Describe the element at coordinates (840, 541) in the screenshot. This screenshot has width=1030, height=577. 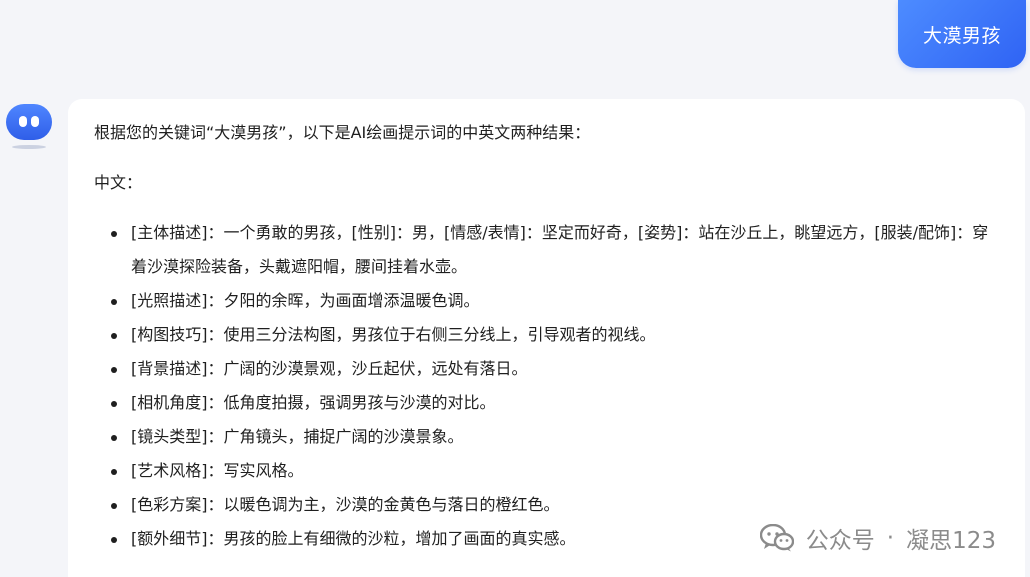
I see `watermark-source-text: 公众号` at that location.